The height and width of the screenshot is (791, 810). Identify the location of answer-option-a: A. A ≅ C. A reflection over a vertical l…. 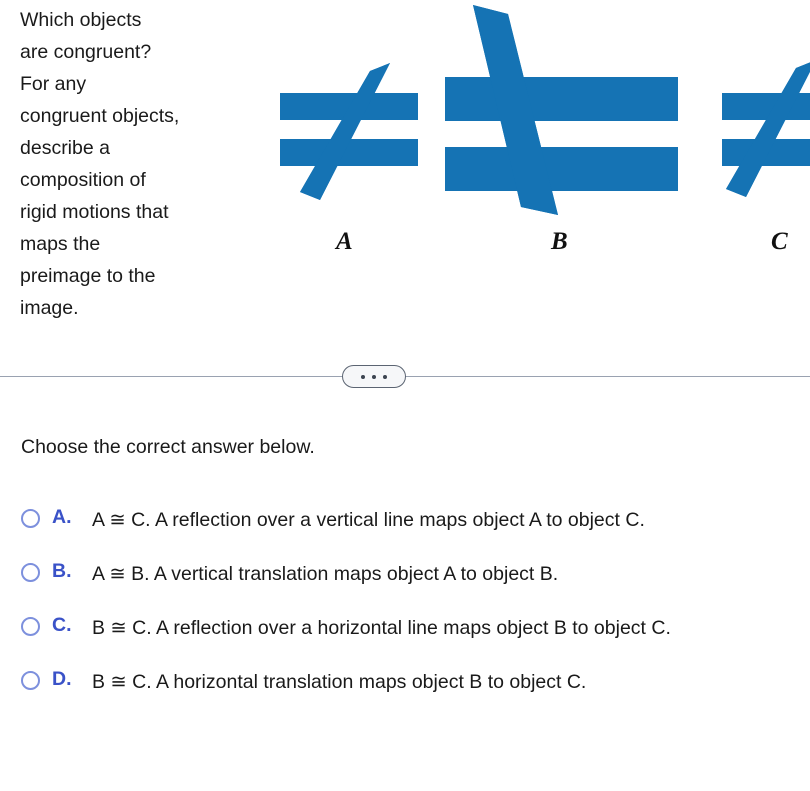
(405, 520).